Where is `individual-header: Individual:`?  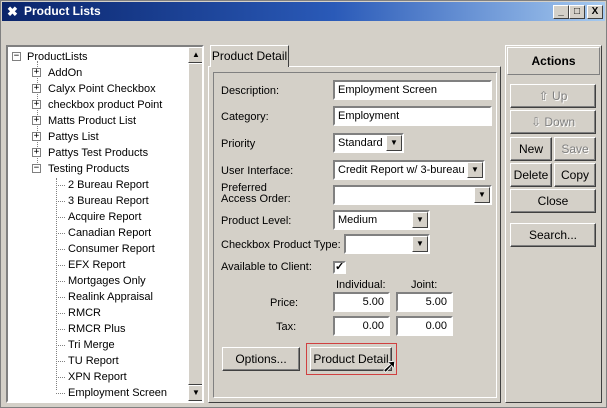 individual-header: Individual: is located at coordinates (361, 285).